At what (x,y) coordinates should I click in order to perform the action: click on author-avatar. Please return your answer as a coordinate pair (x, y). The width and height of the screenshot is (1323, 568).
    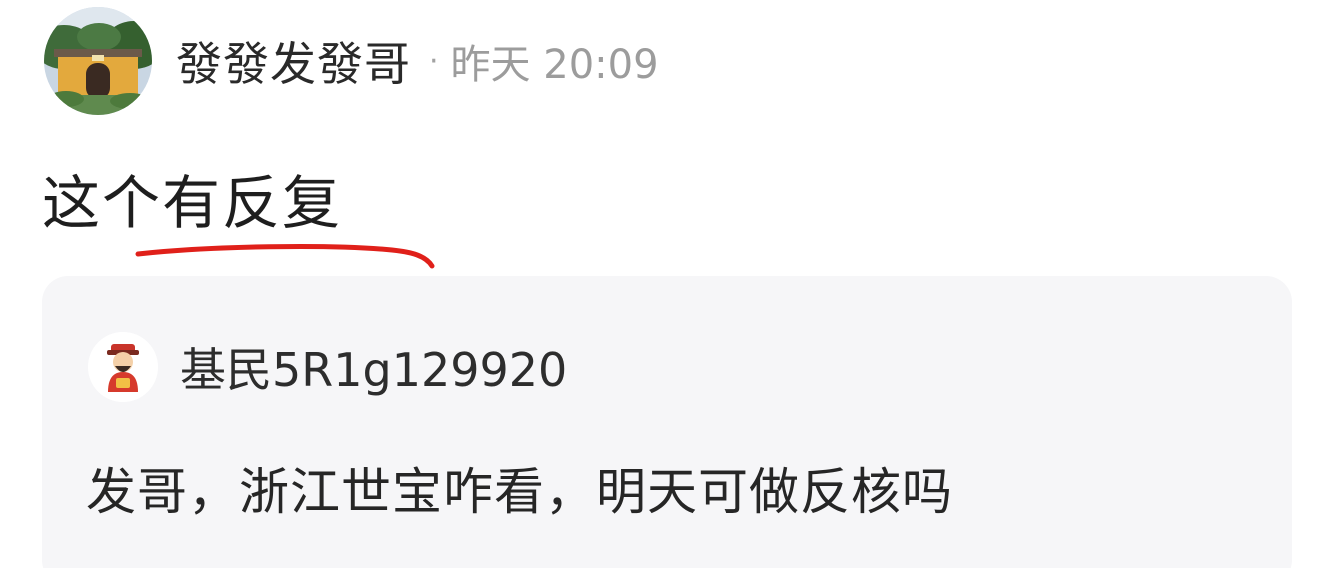
    Looking at the image, I should click on (98, 61).